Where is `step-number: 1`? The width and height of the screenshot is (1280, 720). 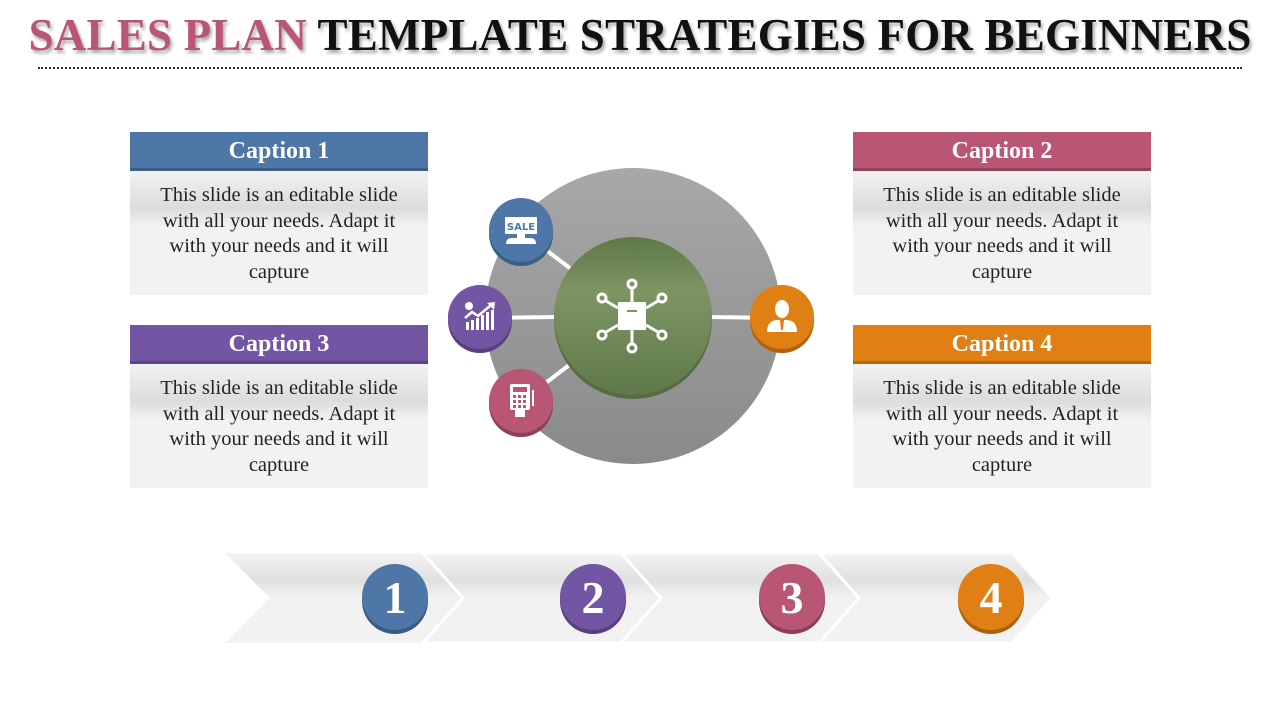
step-number: 1 is located at coordinates (395, 597).